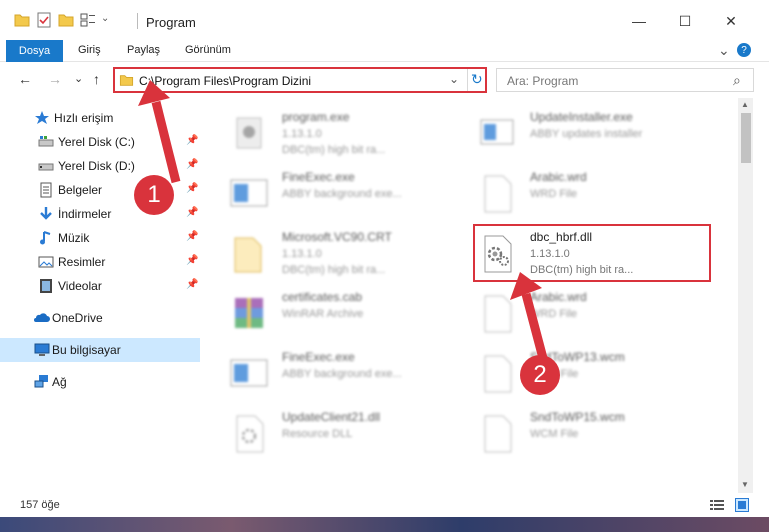 The width and height of the screenshot is (769, 532). Describe the element at coordinates (554, 194) in the screenshot. I see `file-description: WRD File` at that location.